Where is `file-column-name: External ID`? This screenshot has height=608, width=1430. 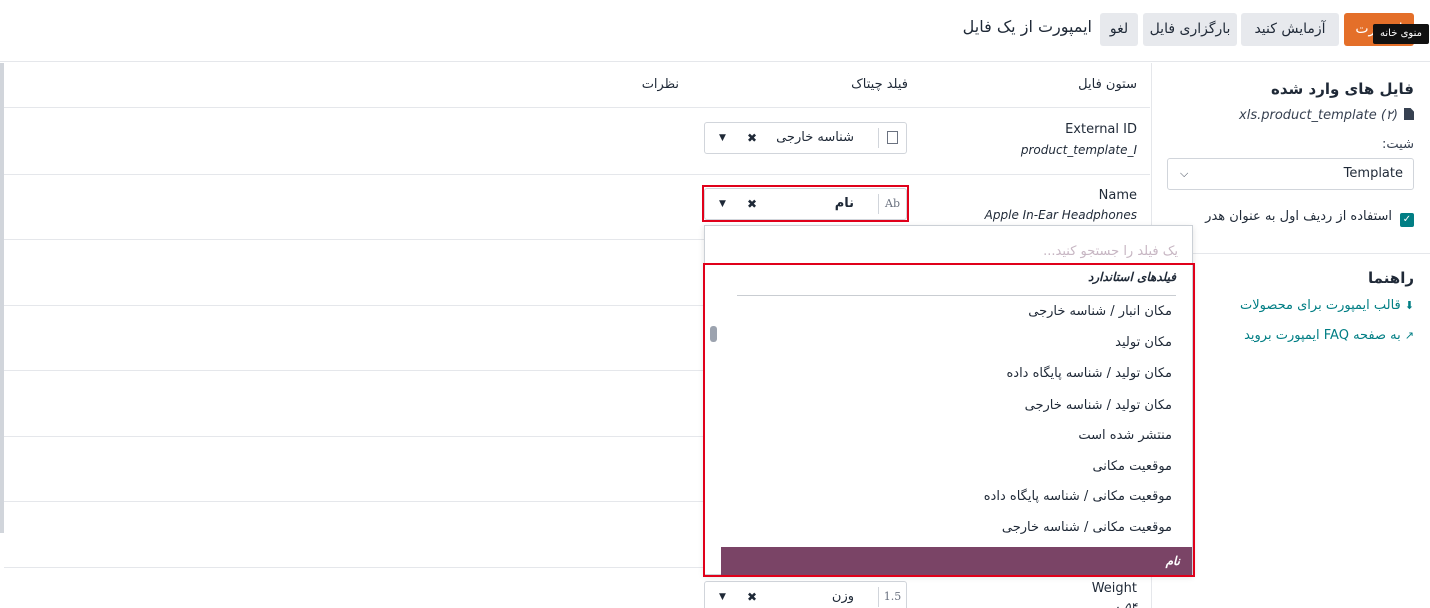
file-column-name: External ID is located at coordinates (1101, 129).